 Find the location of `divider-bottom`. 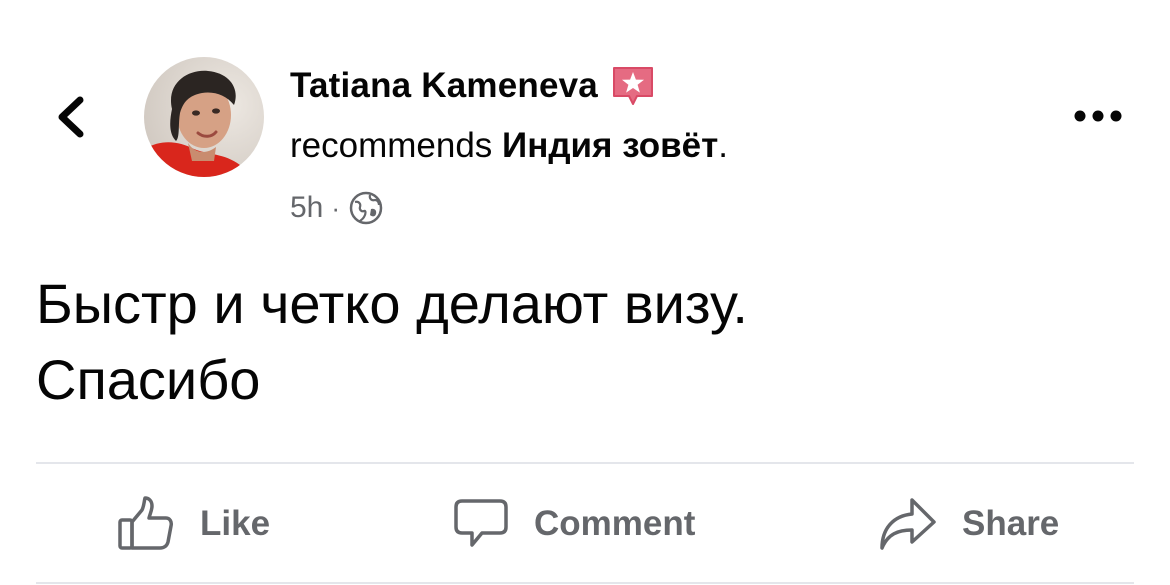

divider-bottom is located at coordinates (585, 583).